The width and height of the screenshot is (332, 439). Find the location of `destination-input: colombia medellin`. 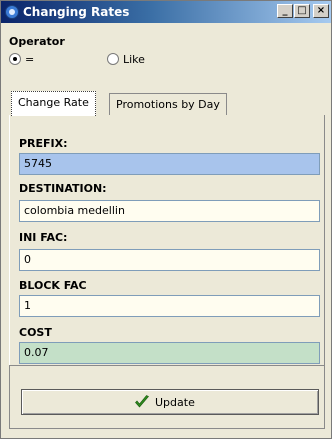

destination-input: colombia medellin is located at coordinates (169, 211).